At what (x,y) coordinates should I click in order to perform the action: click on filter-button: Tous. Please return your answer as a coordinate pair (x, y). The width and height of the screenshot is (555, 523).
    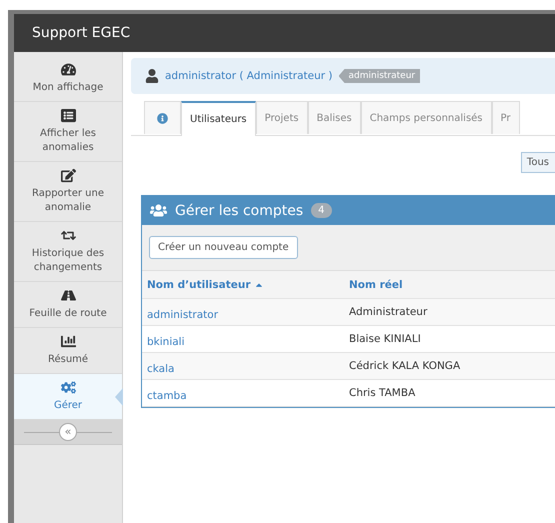
    Looking at the image, I should click on (537, 162).